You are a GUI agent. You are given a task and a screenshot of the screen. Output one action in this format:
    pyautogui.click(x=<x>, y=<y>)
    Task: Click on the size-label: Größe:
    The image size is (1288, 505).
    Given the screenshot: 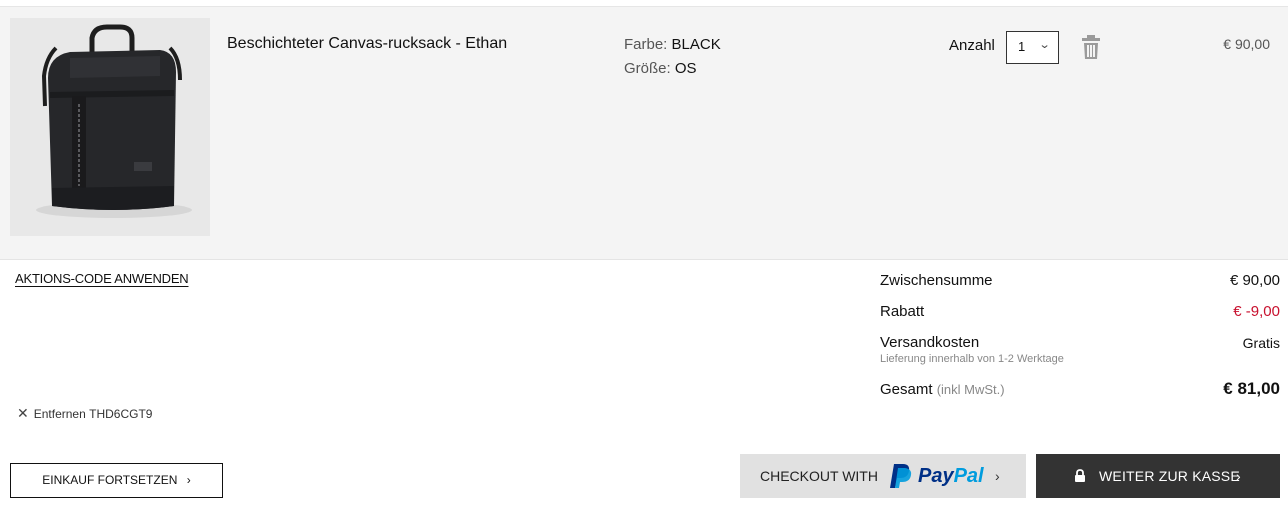 What is the action you would take?
    pyautogui.click(x=647, y=68)
    